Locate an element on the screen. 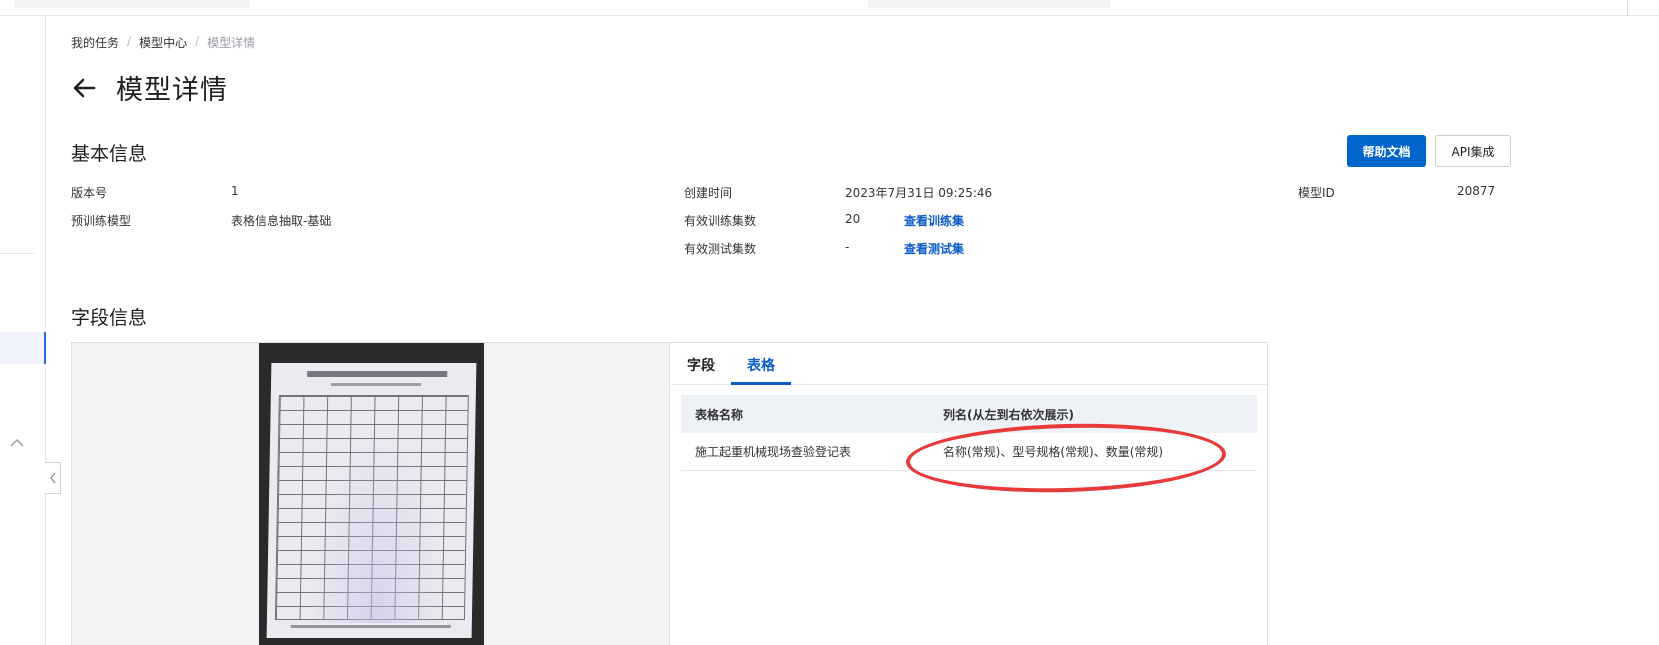 The width and height of the screenshot is (1659, 645). document-subheading-mark is located at coordinates (376, 384).